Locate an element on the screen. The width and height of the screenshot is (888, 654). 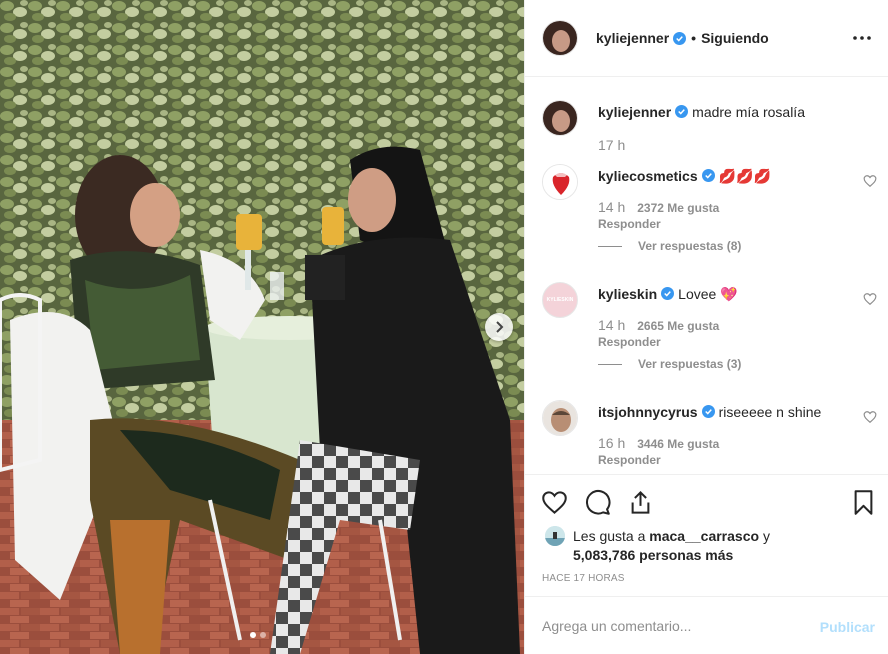
comment-text: riseeeee n shine is located at coordinates (770, 412).